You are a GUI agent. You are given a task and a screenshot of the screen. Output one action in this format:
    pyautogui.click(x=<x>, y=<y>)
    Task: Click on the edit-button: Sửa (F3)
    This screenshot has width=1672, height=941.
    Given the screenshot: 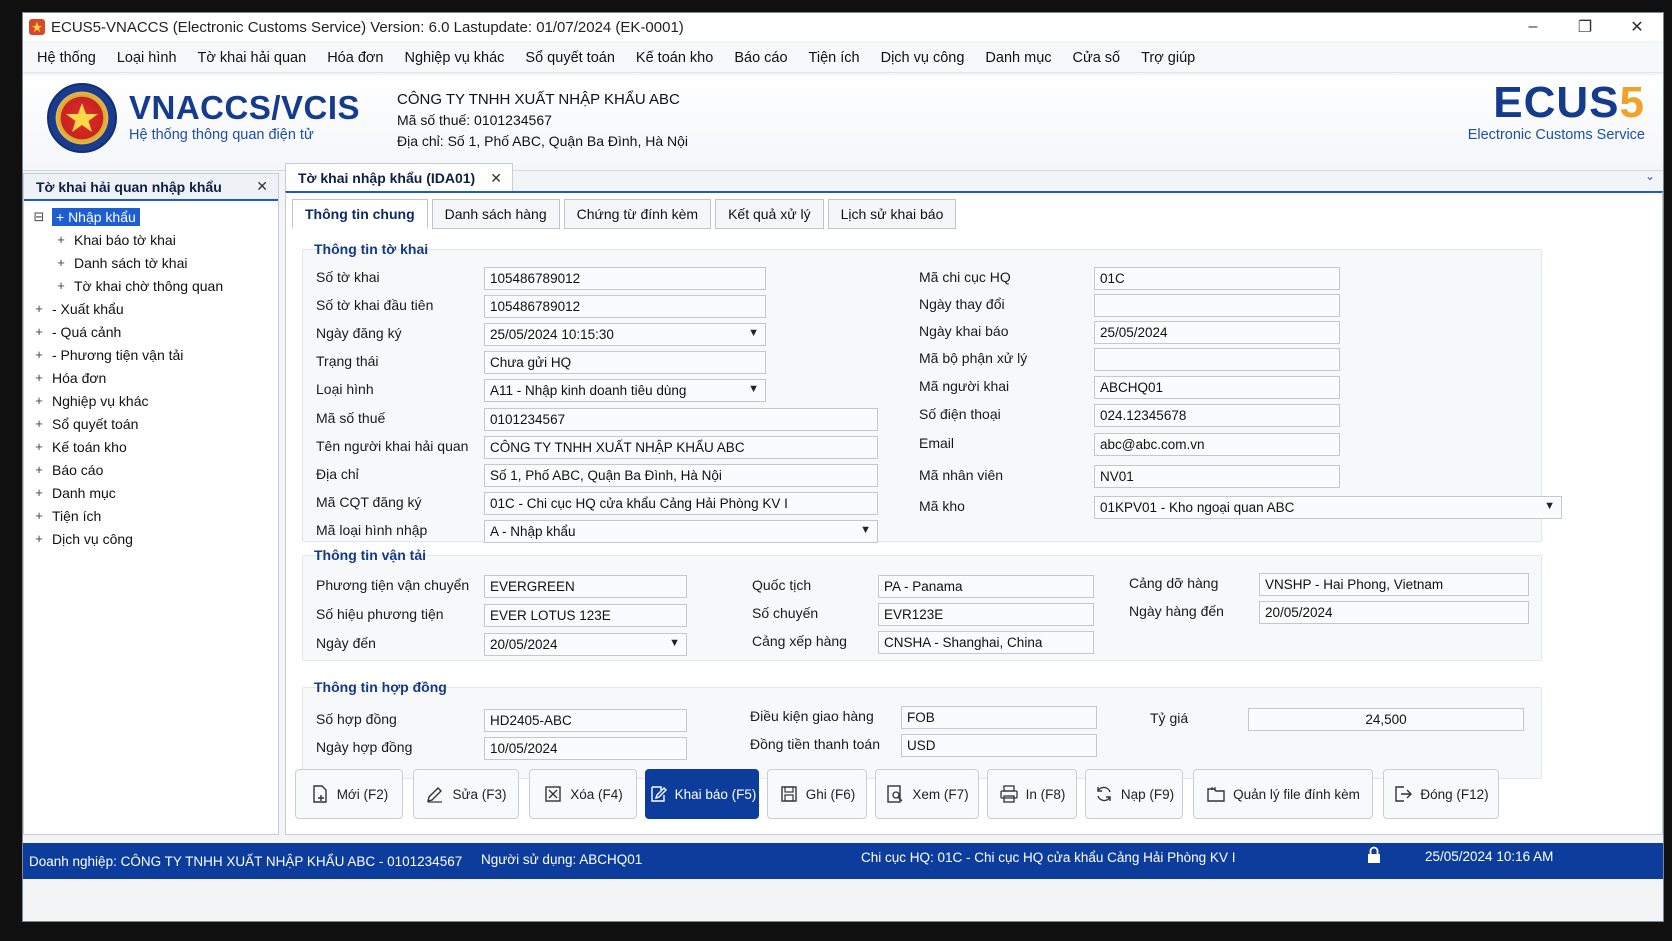 What is the action you would take?
    pyautogui.click(x=466, y=794)
    